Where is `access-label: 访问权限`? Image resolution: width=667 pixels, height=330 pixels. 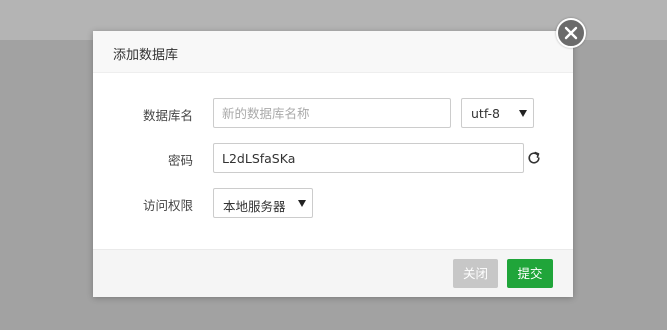 access-label: 访问权限 is located at coordinates (167, 205).